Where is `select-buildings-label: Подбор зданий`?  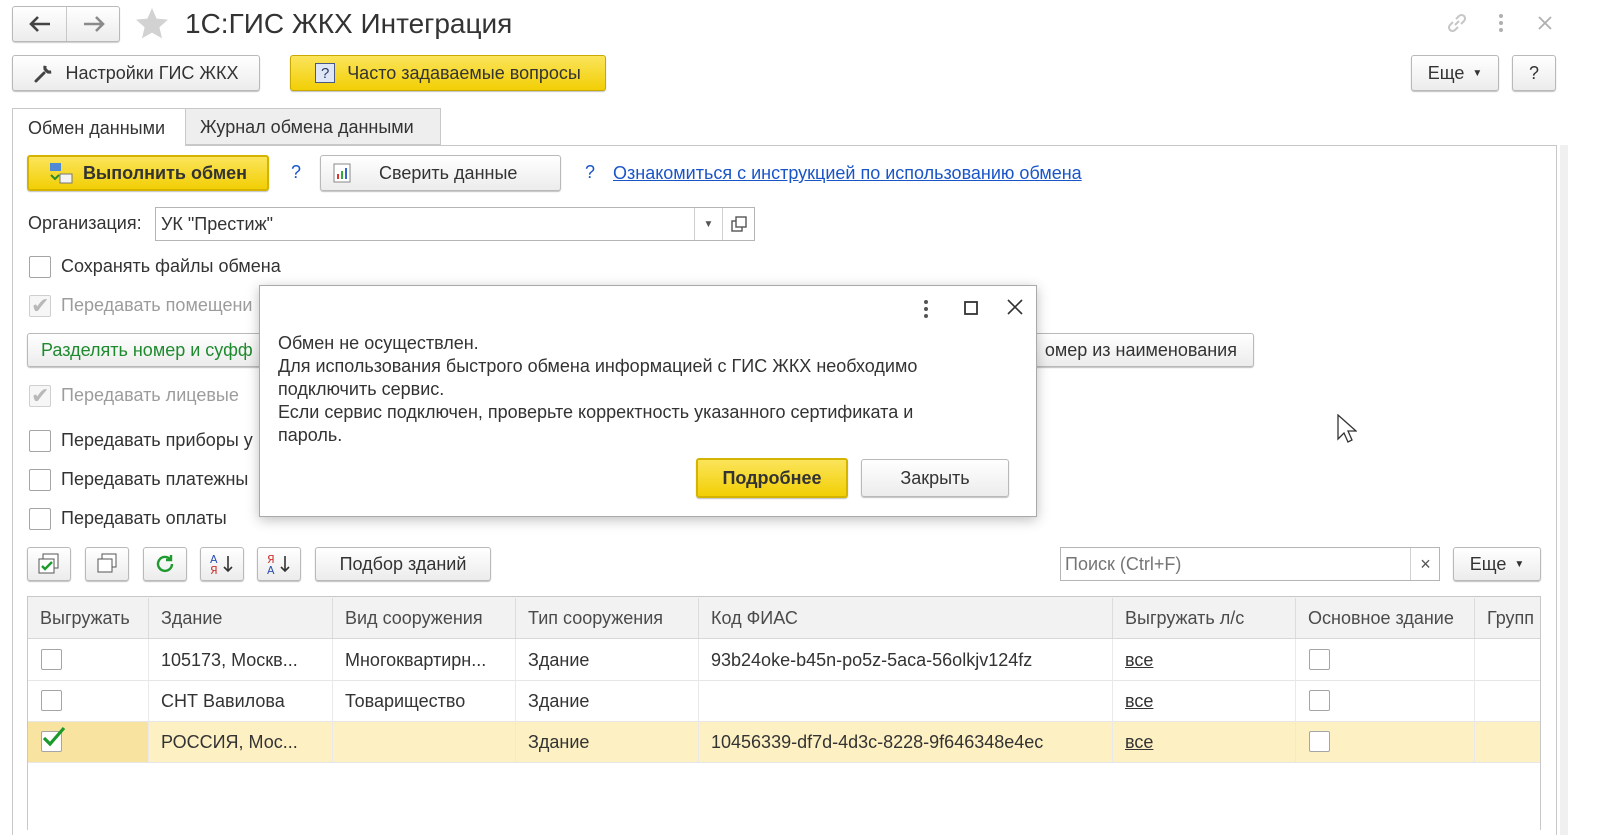 select-buildings-label: Подбор зданий is located at coordinates (403, 563).